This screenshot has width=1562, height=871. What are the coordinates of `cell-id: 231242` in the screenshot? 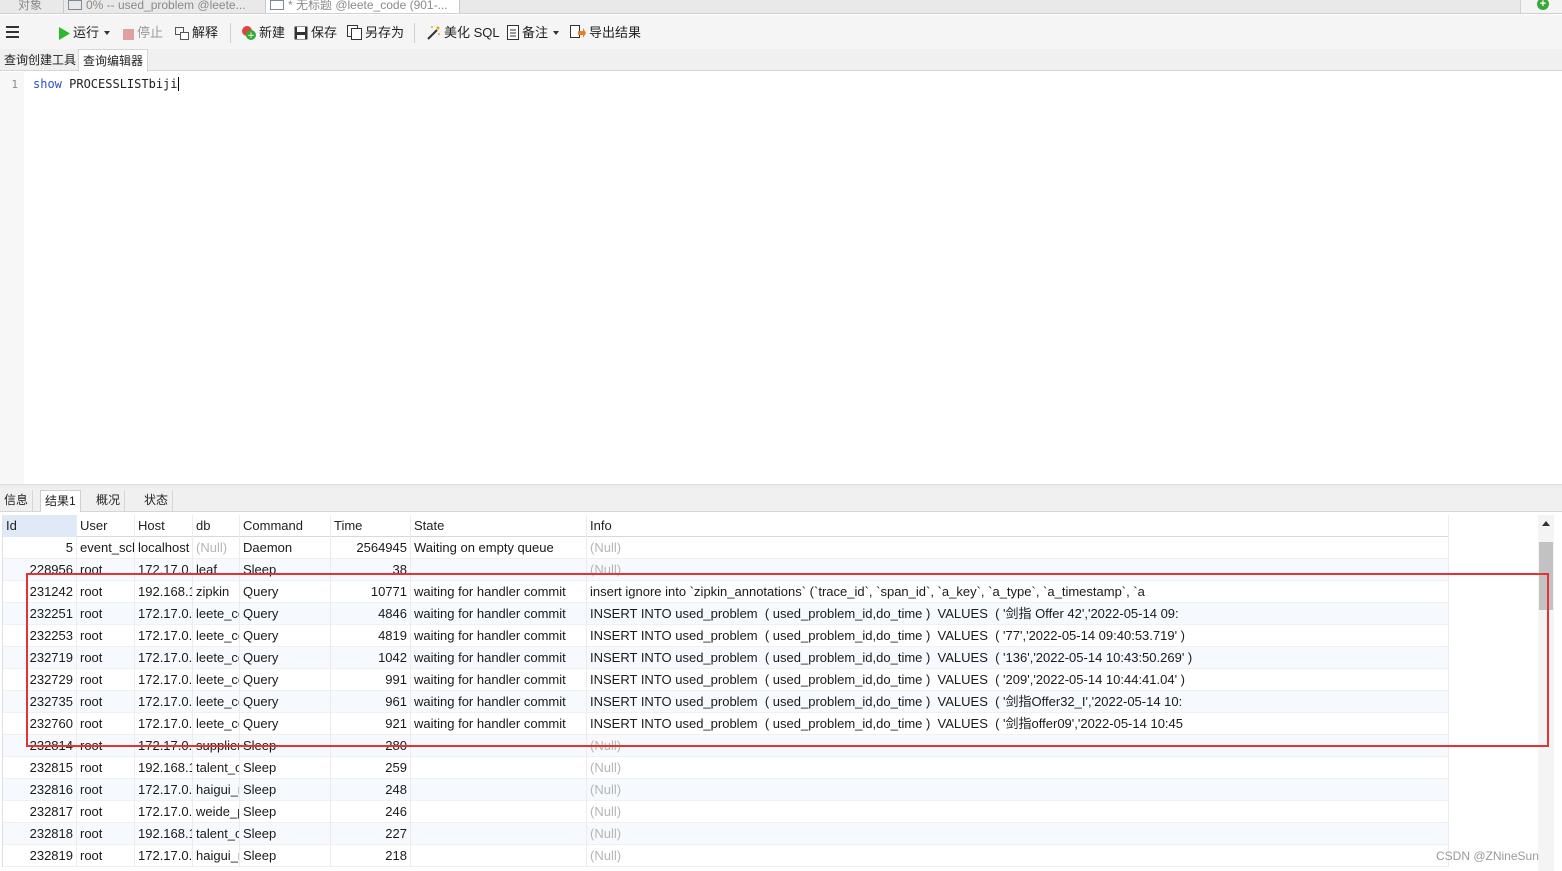 It's located at (40, 592).